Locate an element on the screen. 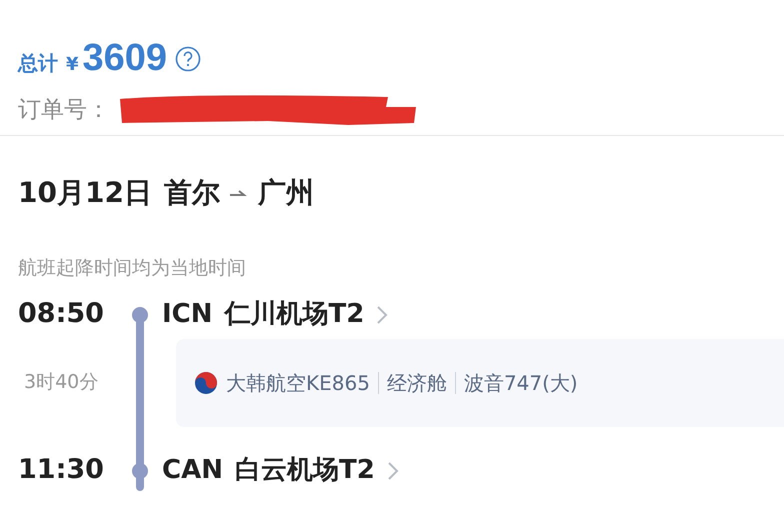  aircraft-type: 波音747(大) is located at coordinates (521, 383).